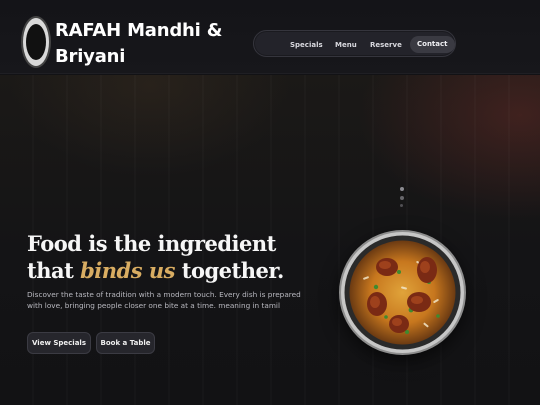 This screenshot has width=540, height=405. Describe the element at coordinates (125, 343) in the screenshot. I see `book-table-button: Book a Table` at that location.